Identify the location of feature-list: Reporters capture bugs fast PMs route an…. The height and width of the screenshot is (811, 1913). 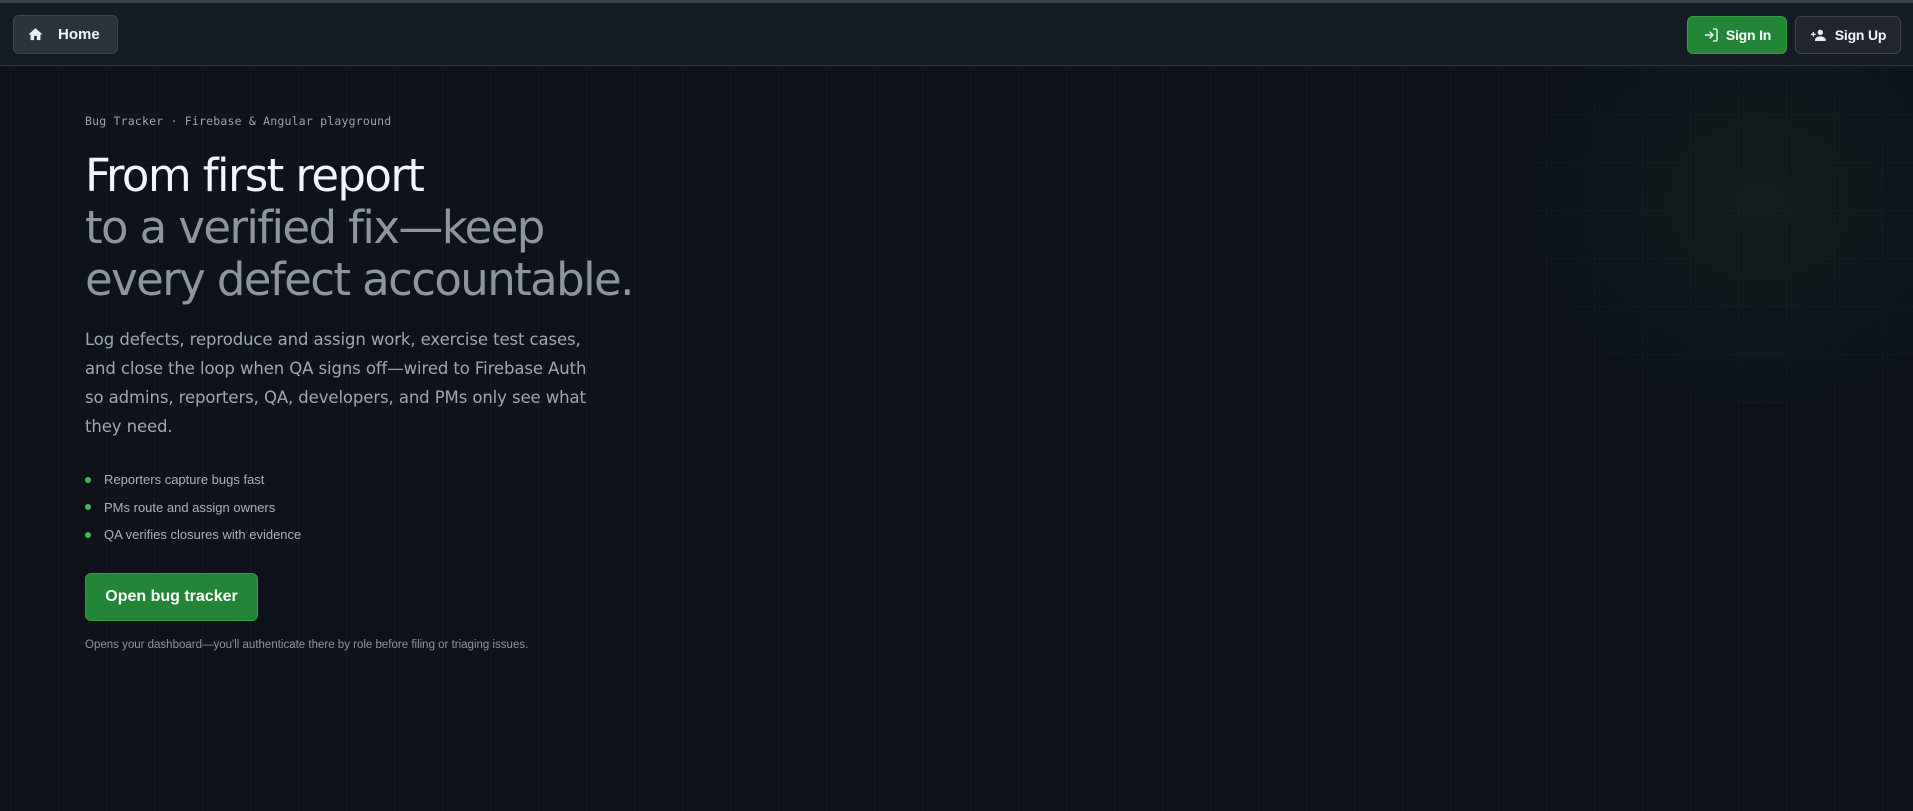
(193, 507).